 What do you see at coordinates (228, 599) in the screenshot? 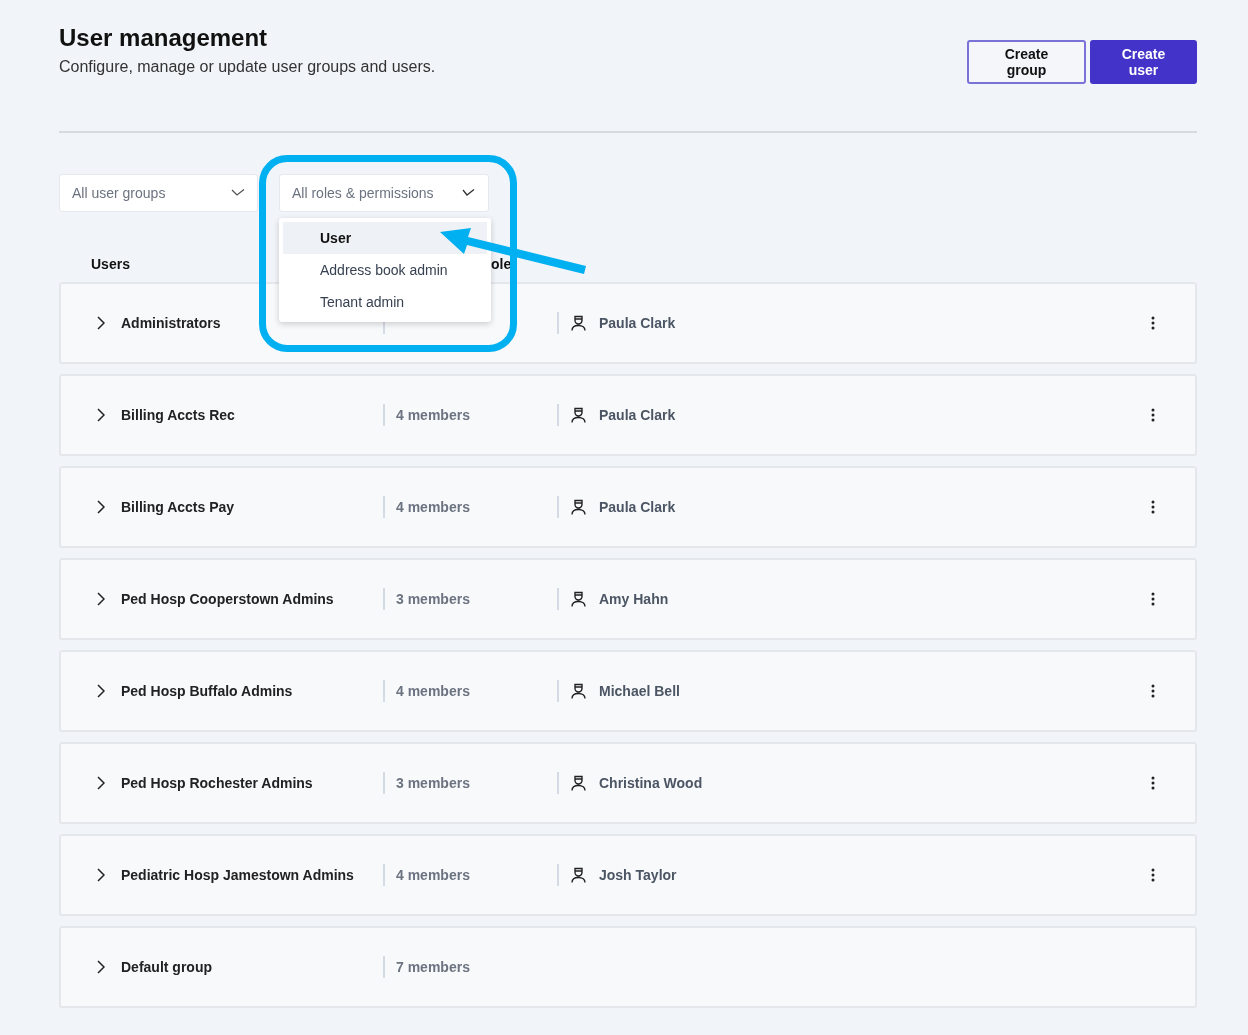
I see `group-name: Ped Hosp Cooperstown Admins` at bounding box center [228, 599].